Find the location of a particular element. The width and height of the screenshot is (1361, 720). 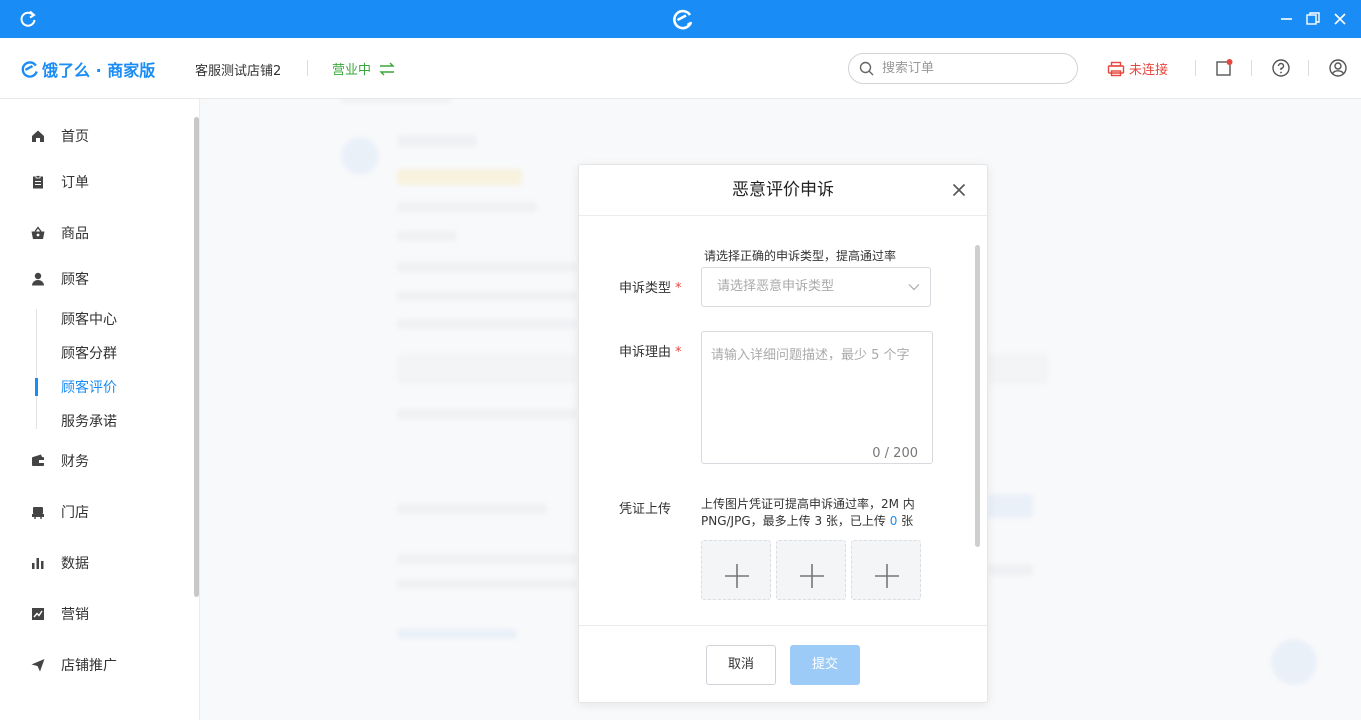

sidebar-sub-customer-center: 顾客中心 is located at coordinates (89, 319).